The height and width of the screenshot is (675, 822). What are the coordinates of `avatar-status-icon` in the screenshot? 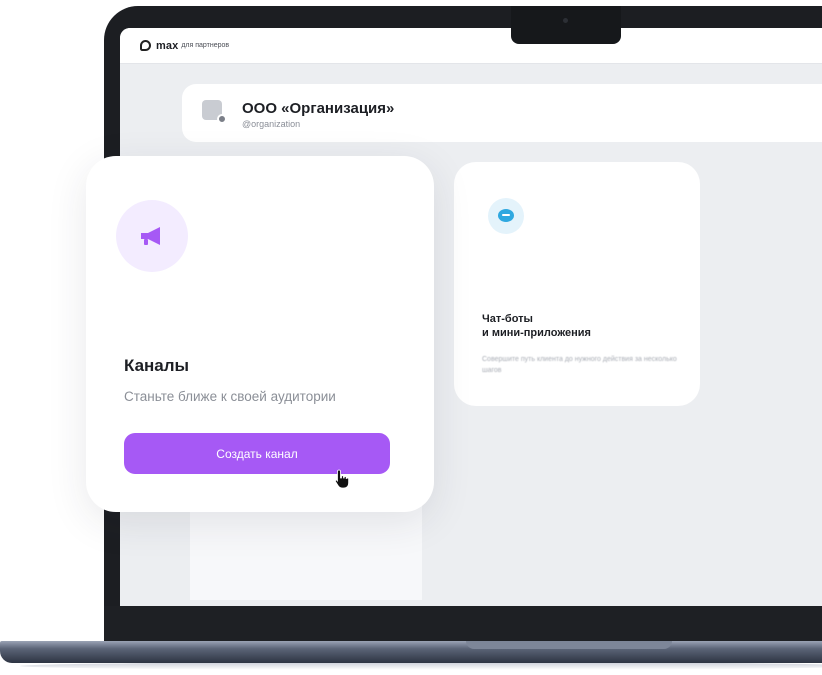 It's located at (222, 119).